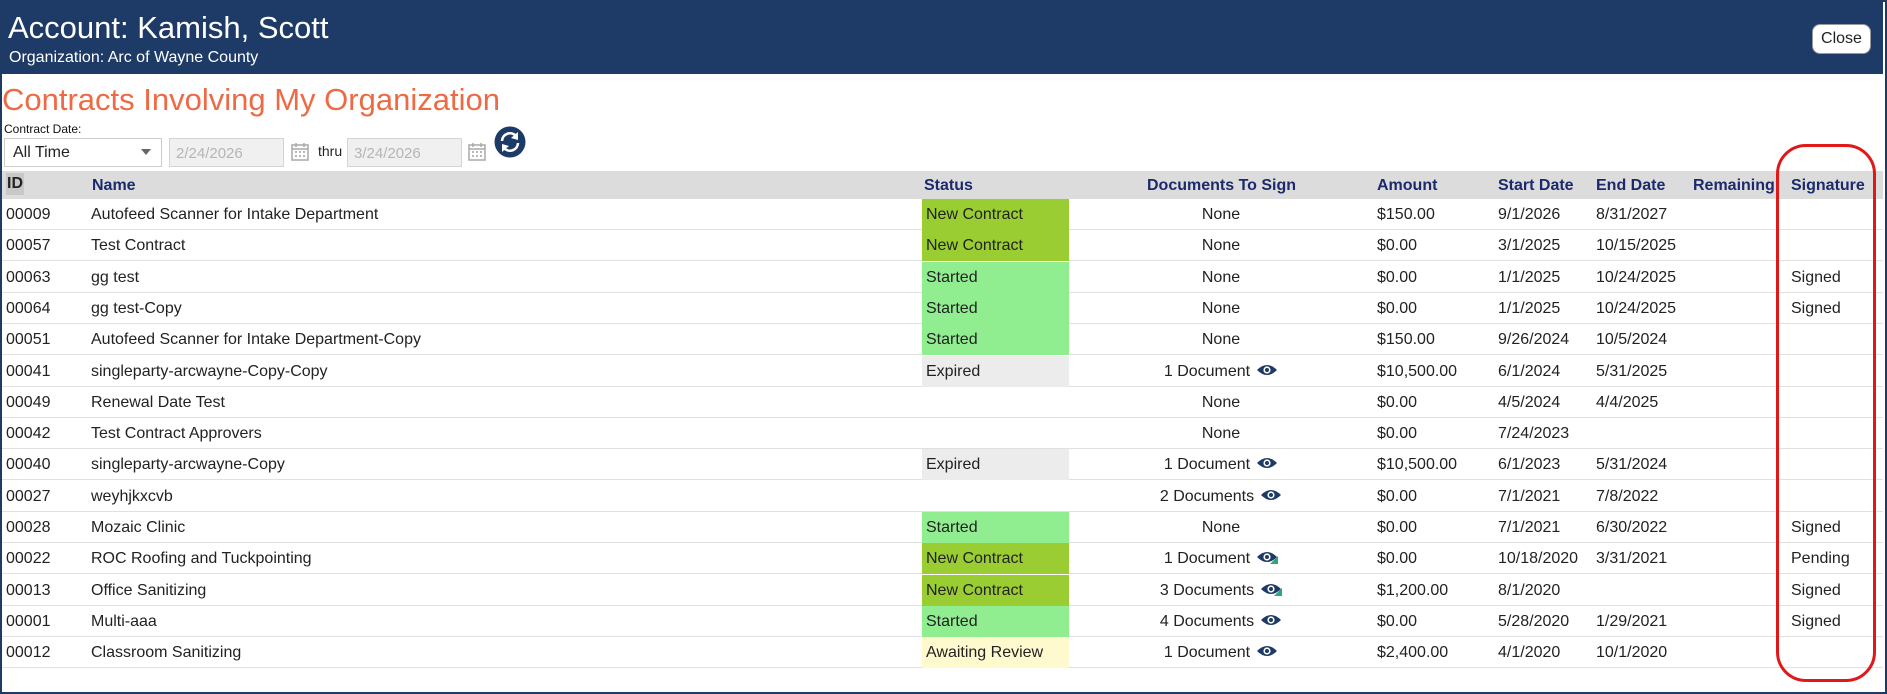 This screenshot has width=1887, height=694. Describe the element at coordinates (1632, 371) in the screenshot. I see `end-date: 5/31/2025` at that location.